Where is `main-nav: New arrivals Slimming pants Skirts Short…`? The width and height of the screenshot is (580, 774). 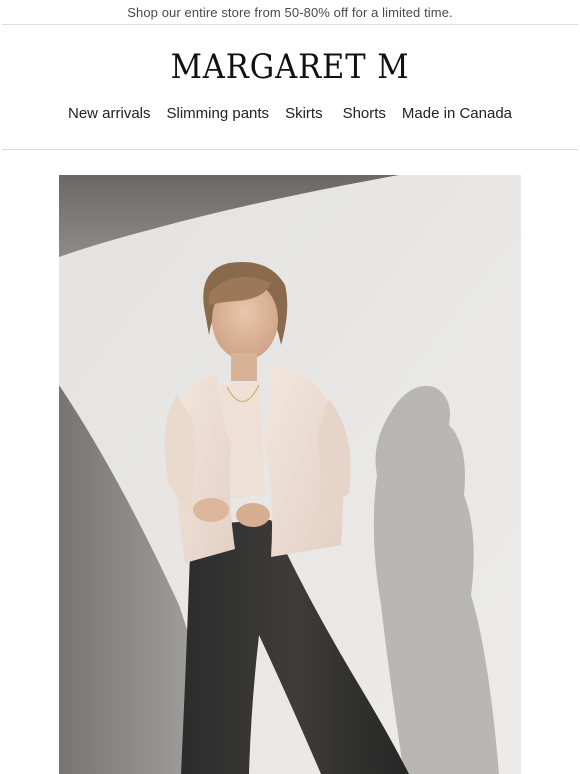
main-nav: New arrivals Slimming pants Skirts Short… is located at coordinates (290, 113).